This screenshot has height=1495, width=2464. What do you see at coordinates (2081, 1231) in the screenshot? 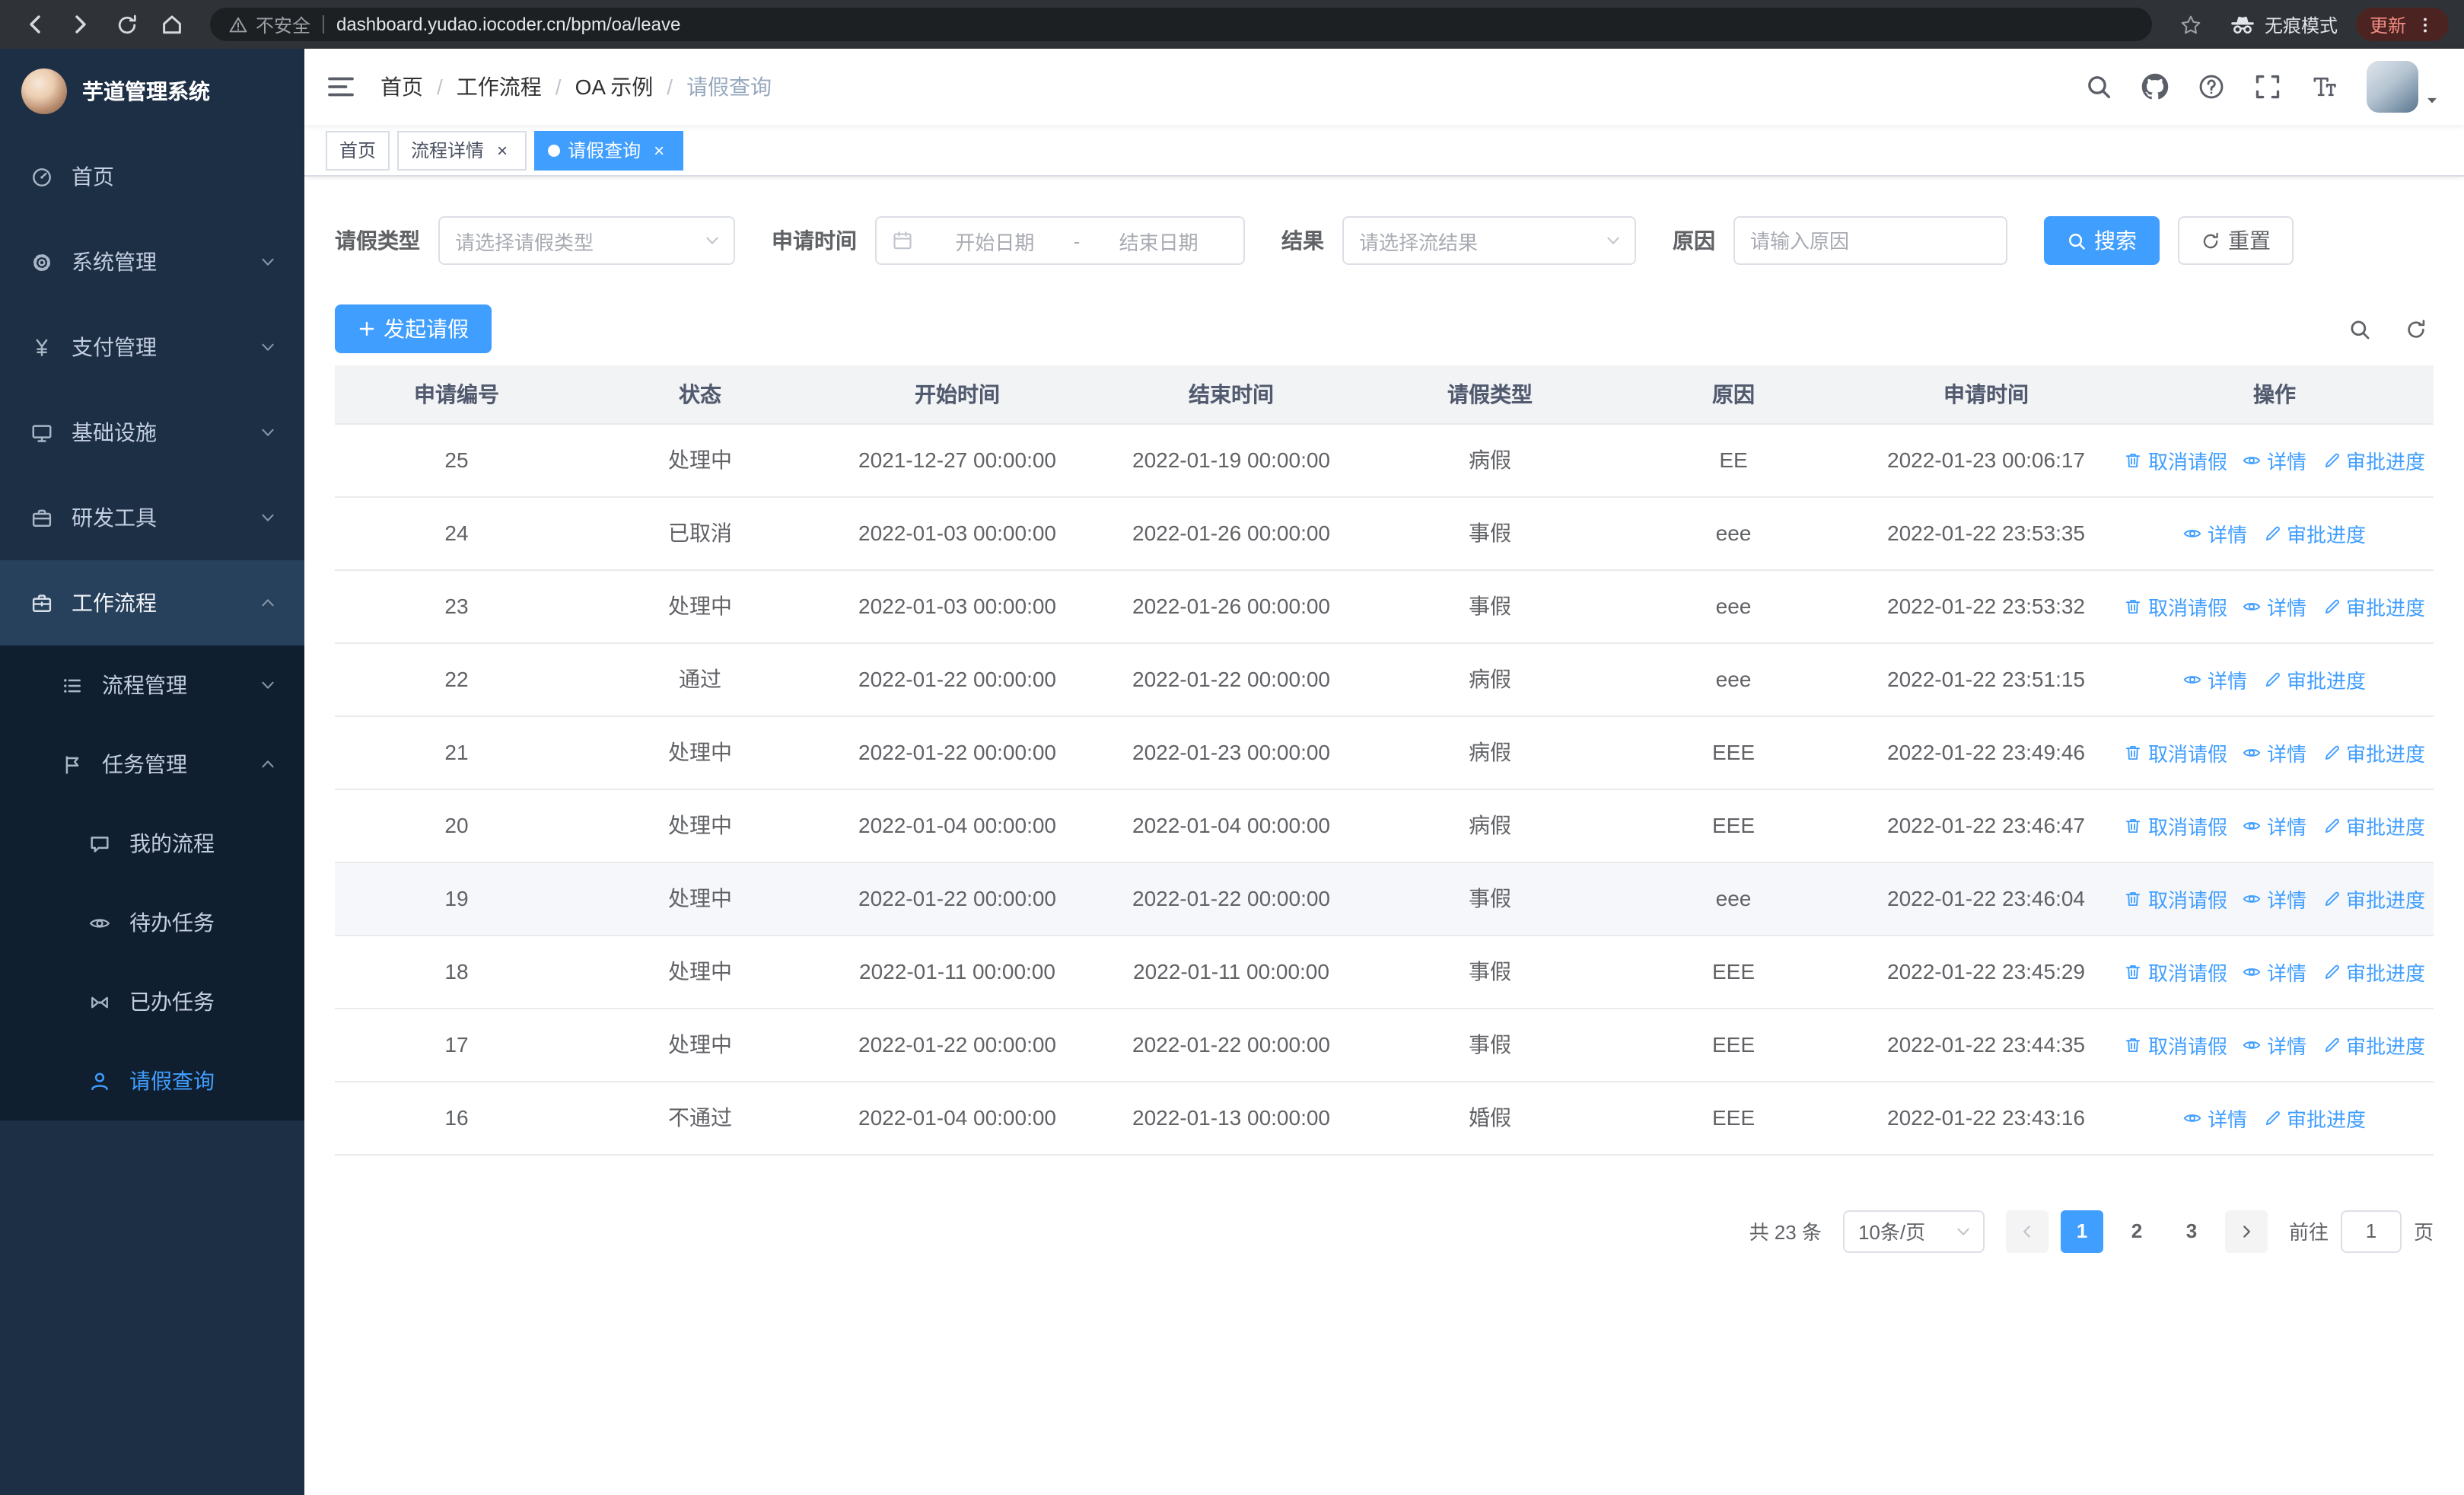
I see `page-1: 1` at bounding box center [2081, 1231].